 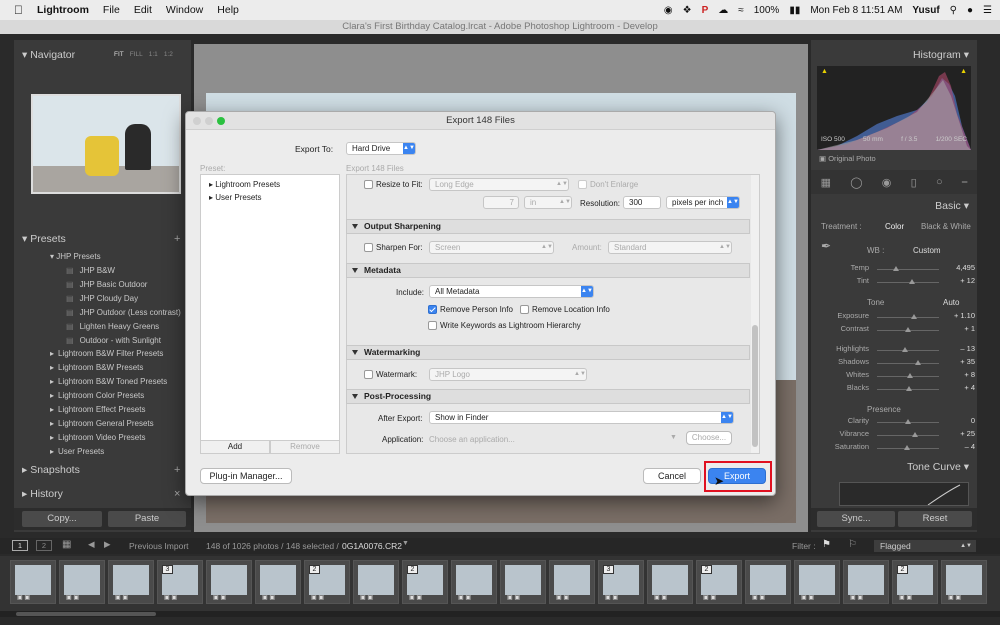 What do you see at coordinates (946, 226) in the screenshot?
I see `treatment-bw: Black & White` at bounding box center [946, 226].